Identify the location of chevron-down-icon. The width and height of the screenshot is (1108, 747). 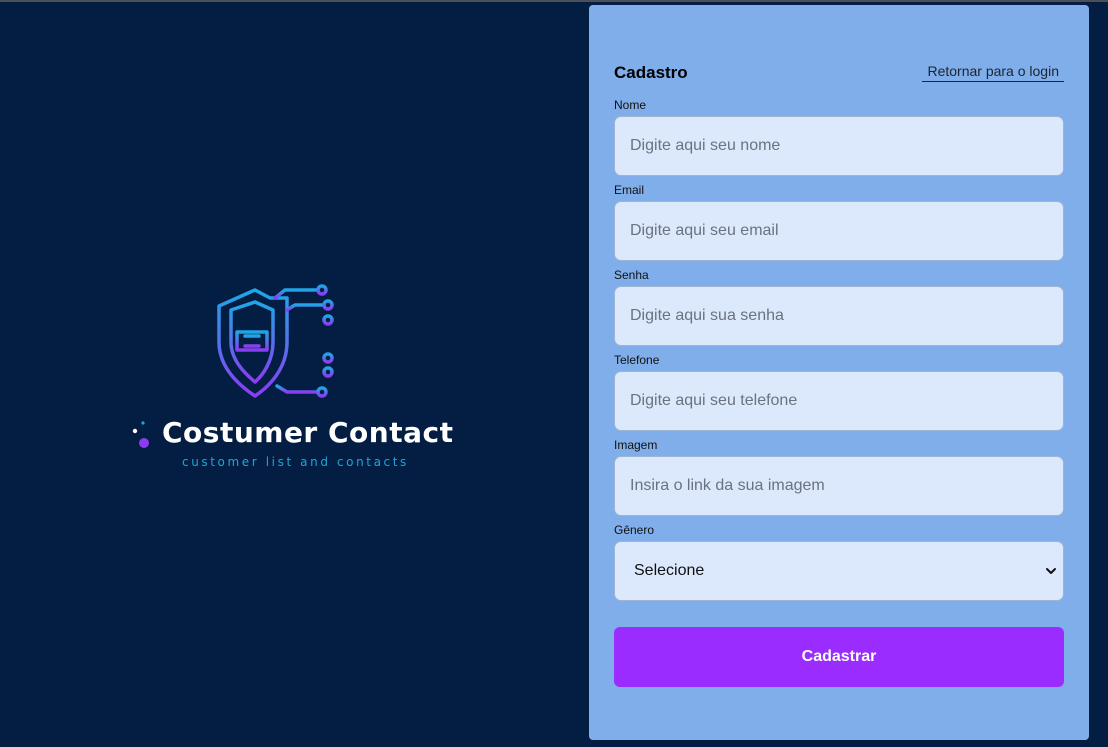
(1051, 571).